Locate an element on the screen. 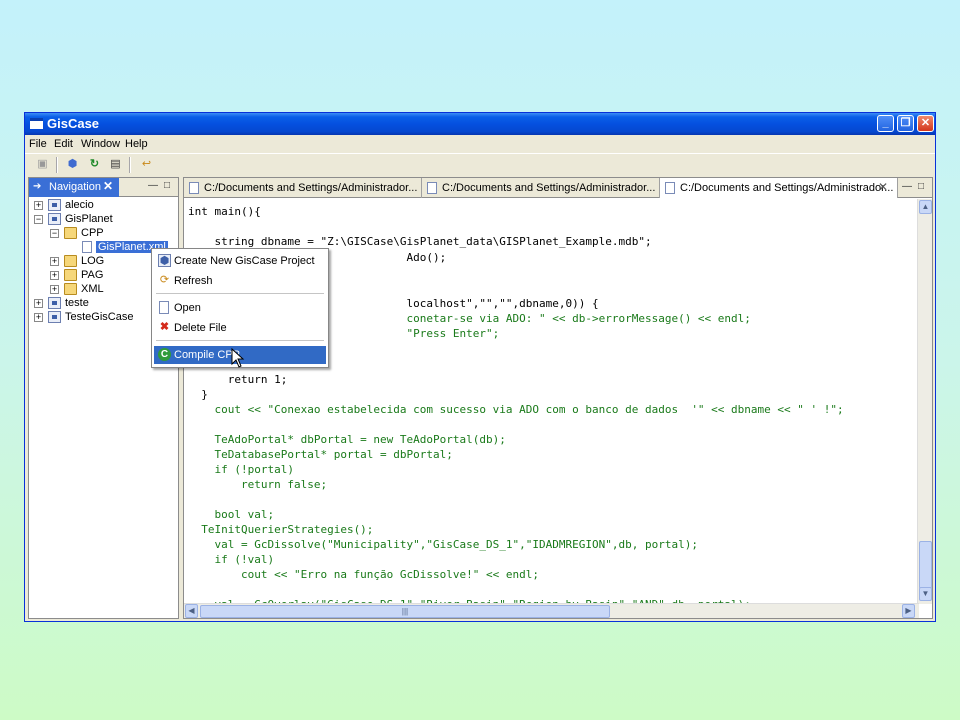 The width and height of the screenshot is (960, 720). menu-item-create-project: ⬢ Create New GisCase Project is located at coordinates (240, 261).